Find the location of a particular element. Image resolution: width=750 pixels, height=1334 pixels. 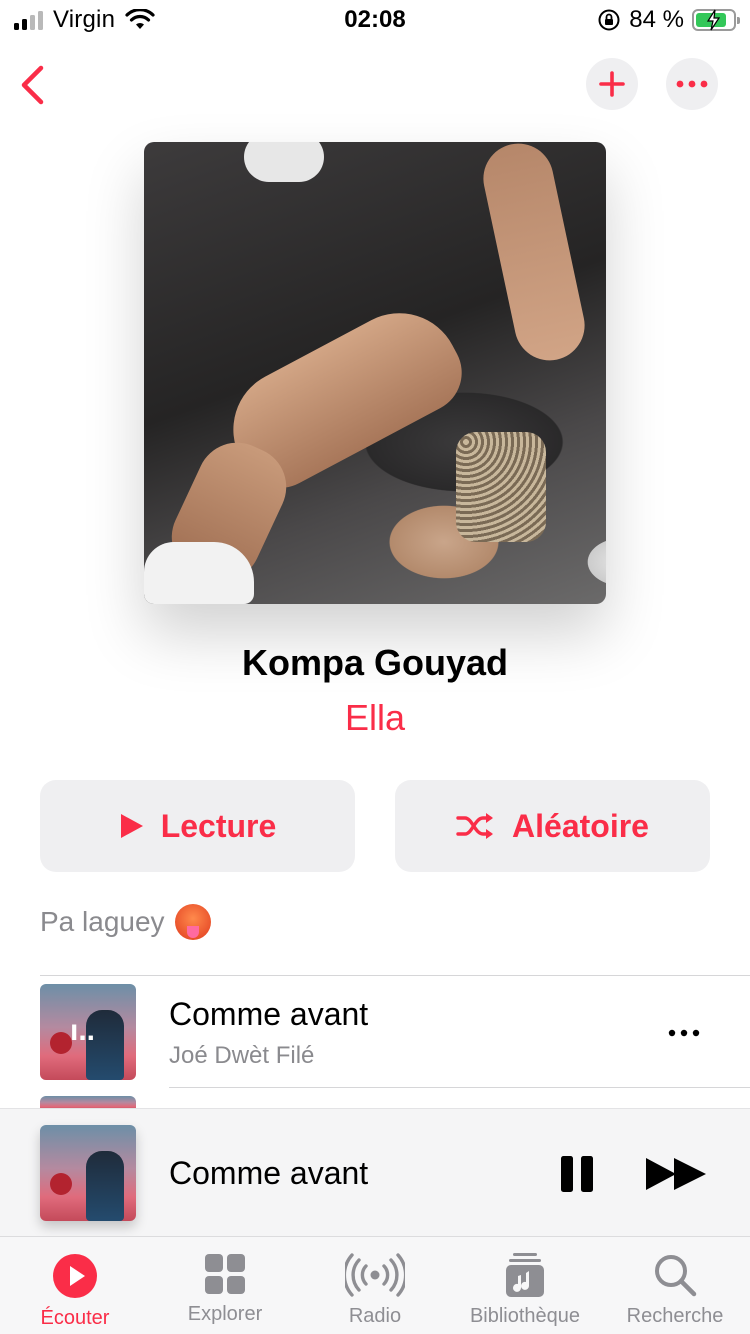

playlist-curator-link: Ella is located at coordinates (375, 718).